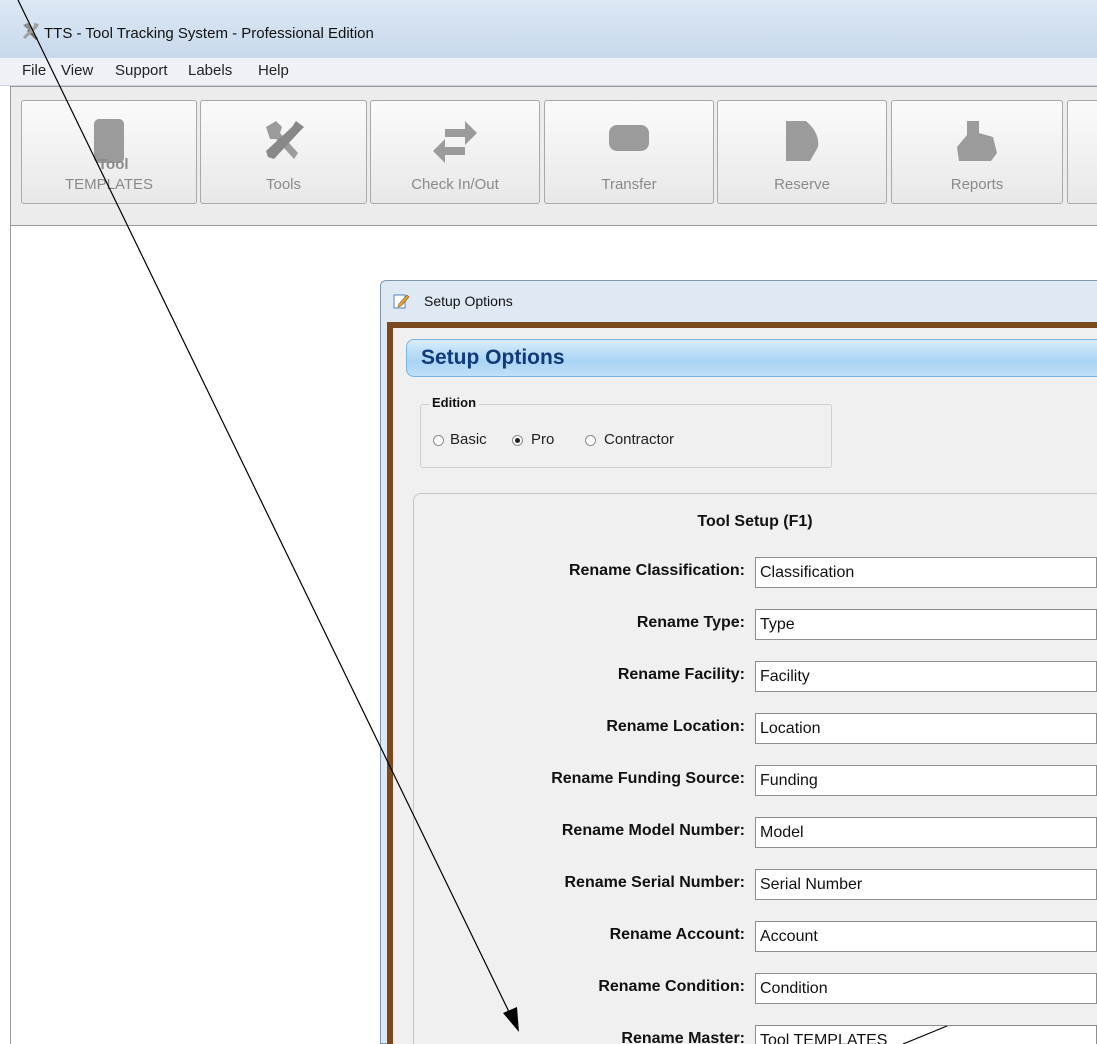 The width and height of the screenshot is (1097, 1044). Describe the element at coordinates (542, 439) in the screenshot. I see `edition-pro-label: Pro` at that location.